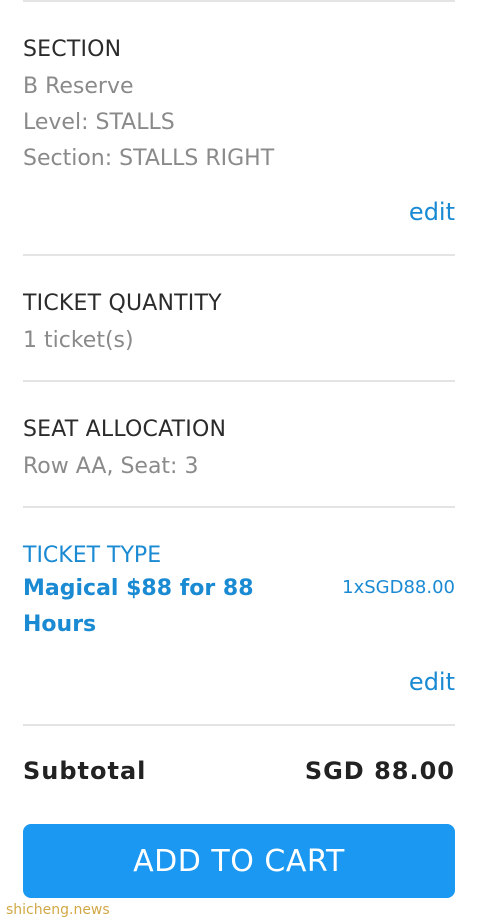 The height and width of the screenshot is (924, 478). Describe the element at coordinates (239, 381) in the screenshot. I see `quantity-divider` at that location.